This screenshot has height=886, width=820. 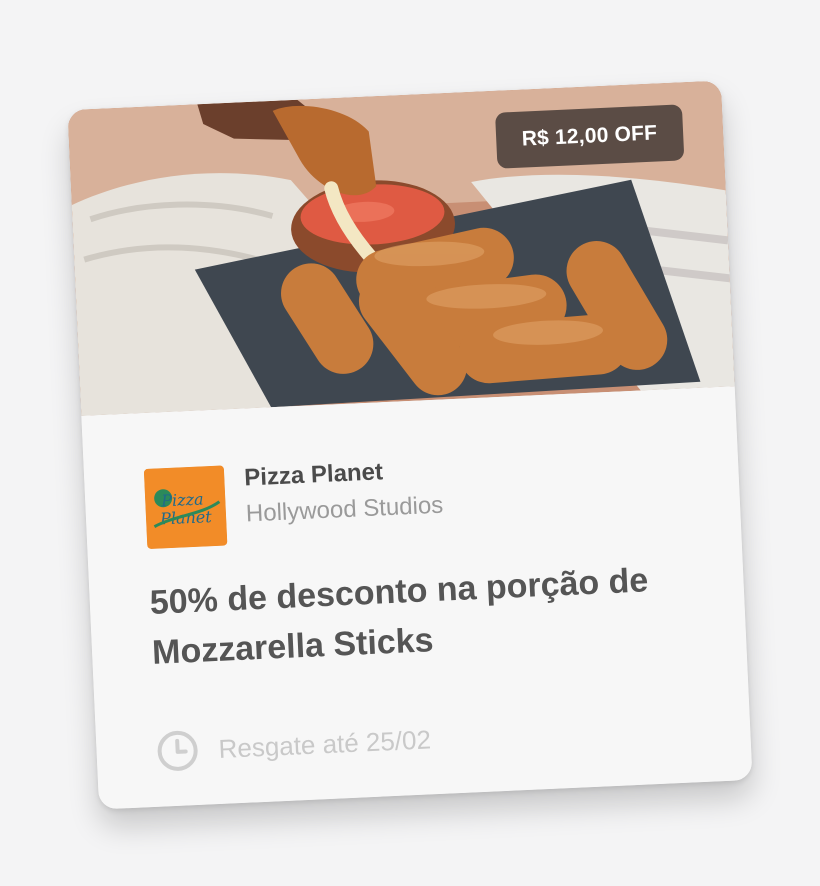 I want to click on discount-badge: R$ 12,00 OFF, so click(x=589, y=136).